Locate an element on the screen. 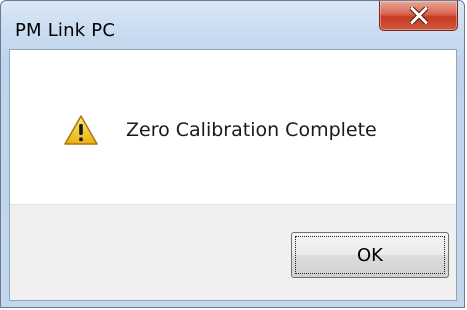  close-button is located at coordinates (418, 16).